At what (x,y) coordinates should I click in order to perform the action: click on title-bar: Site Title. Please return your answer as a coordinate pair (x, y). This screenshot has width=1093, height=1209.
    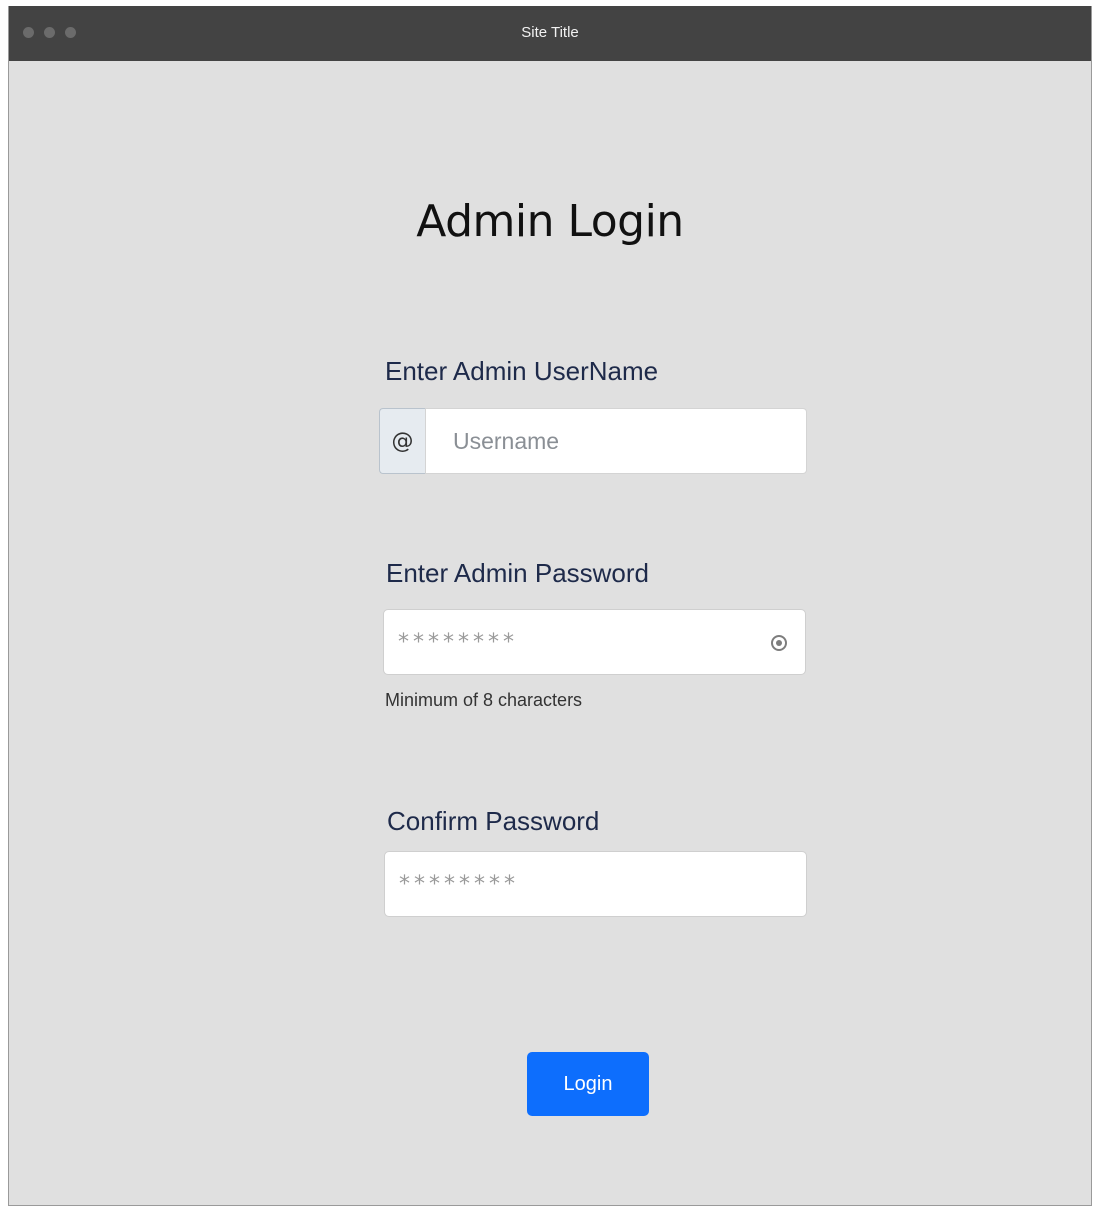
    Looking at the image, I should click on (550, 33).